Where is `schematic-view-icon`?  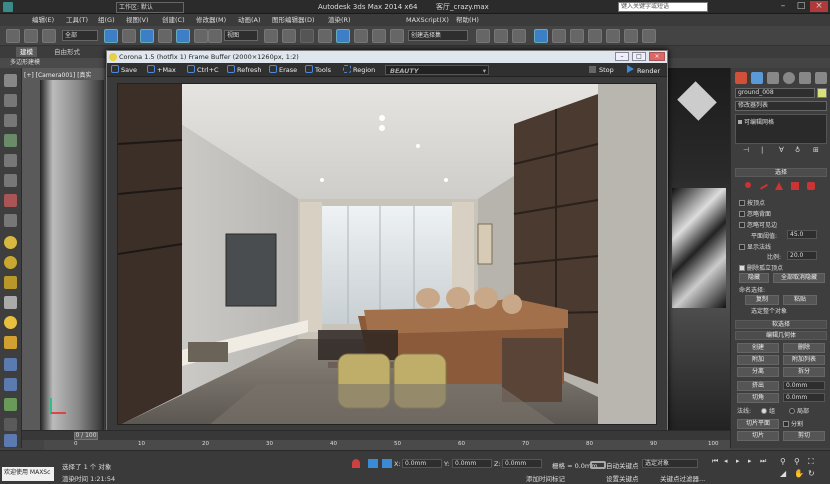 schematic-view-icon is located at coordinates (577, 36).